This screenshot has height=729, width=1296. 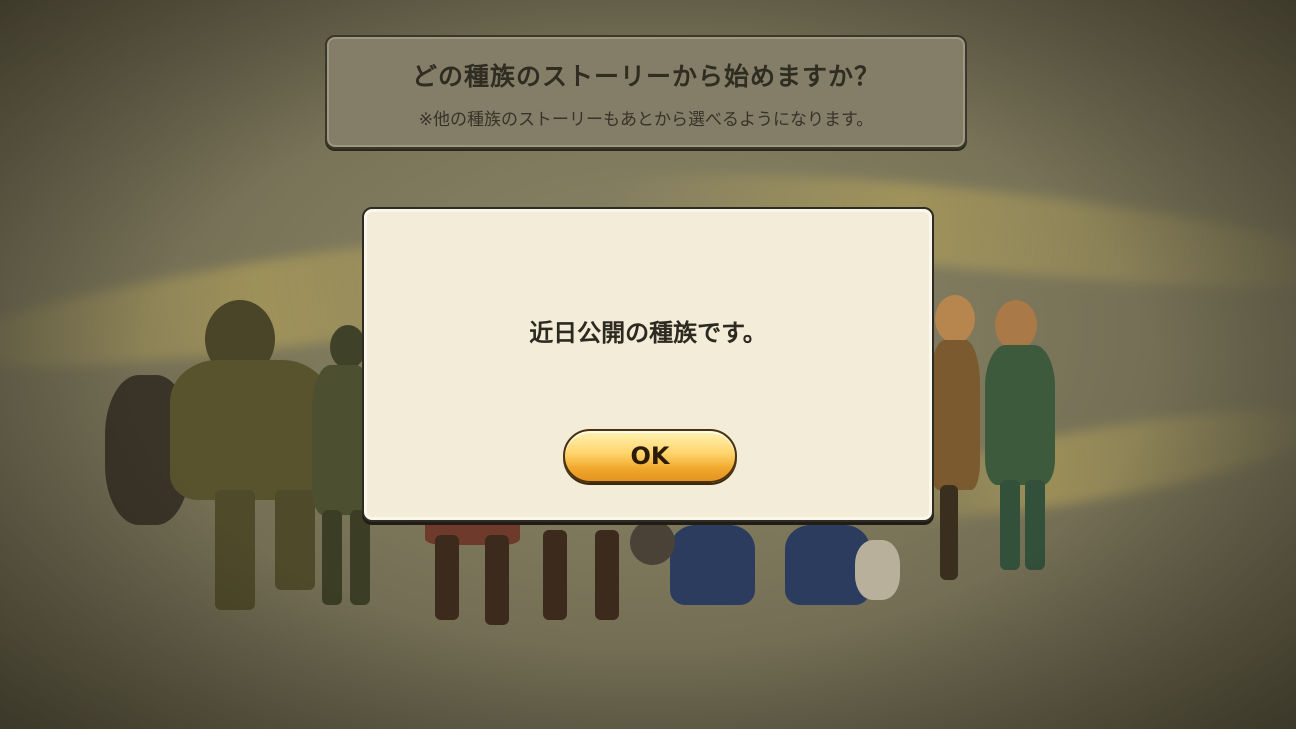 What do you see at coordinates (645, 76) in the screenshot?
I see `question-title: どの種族のストーリーから始めますか？` at bounding box center [645, 76].